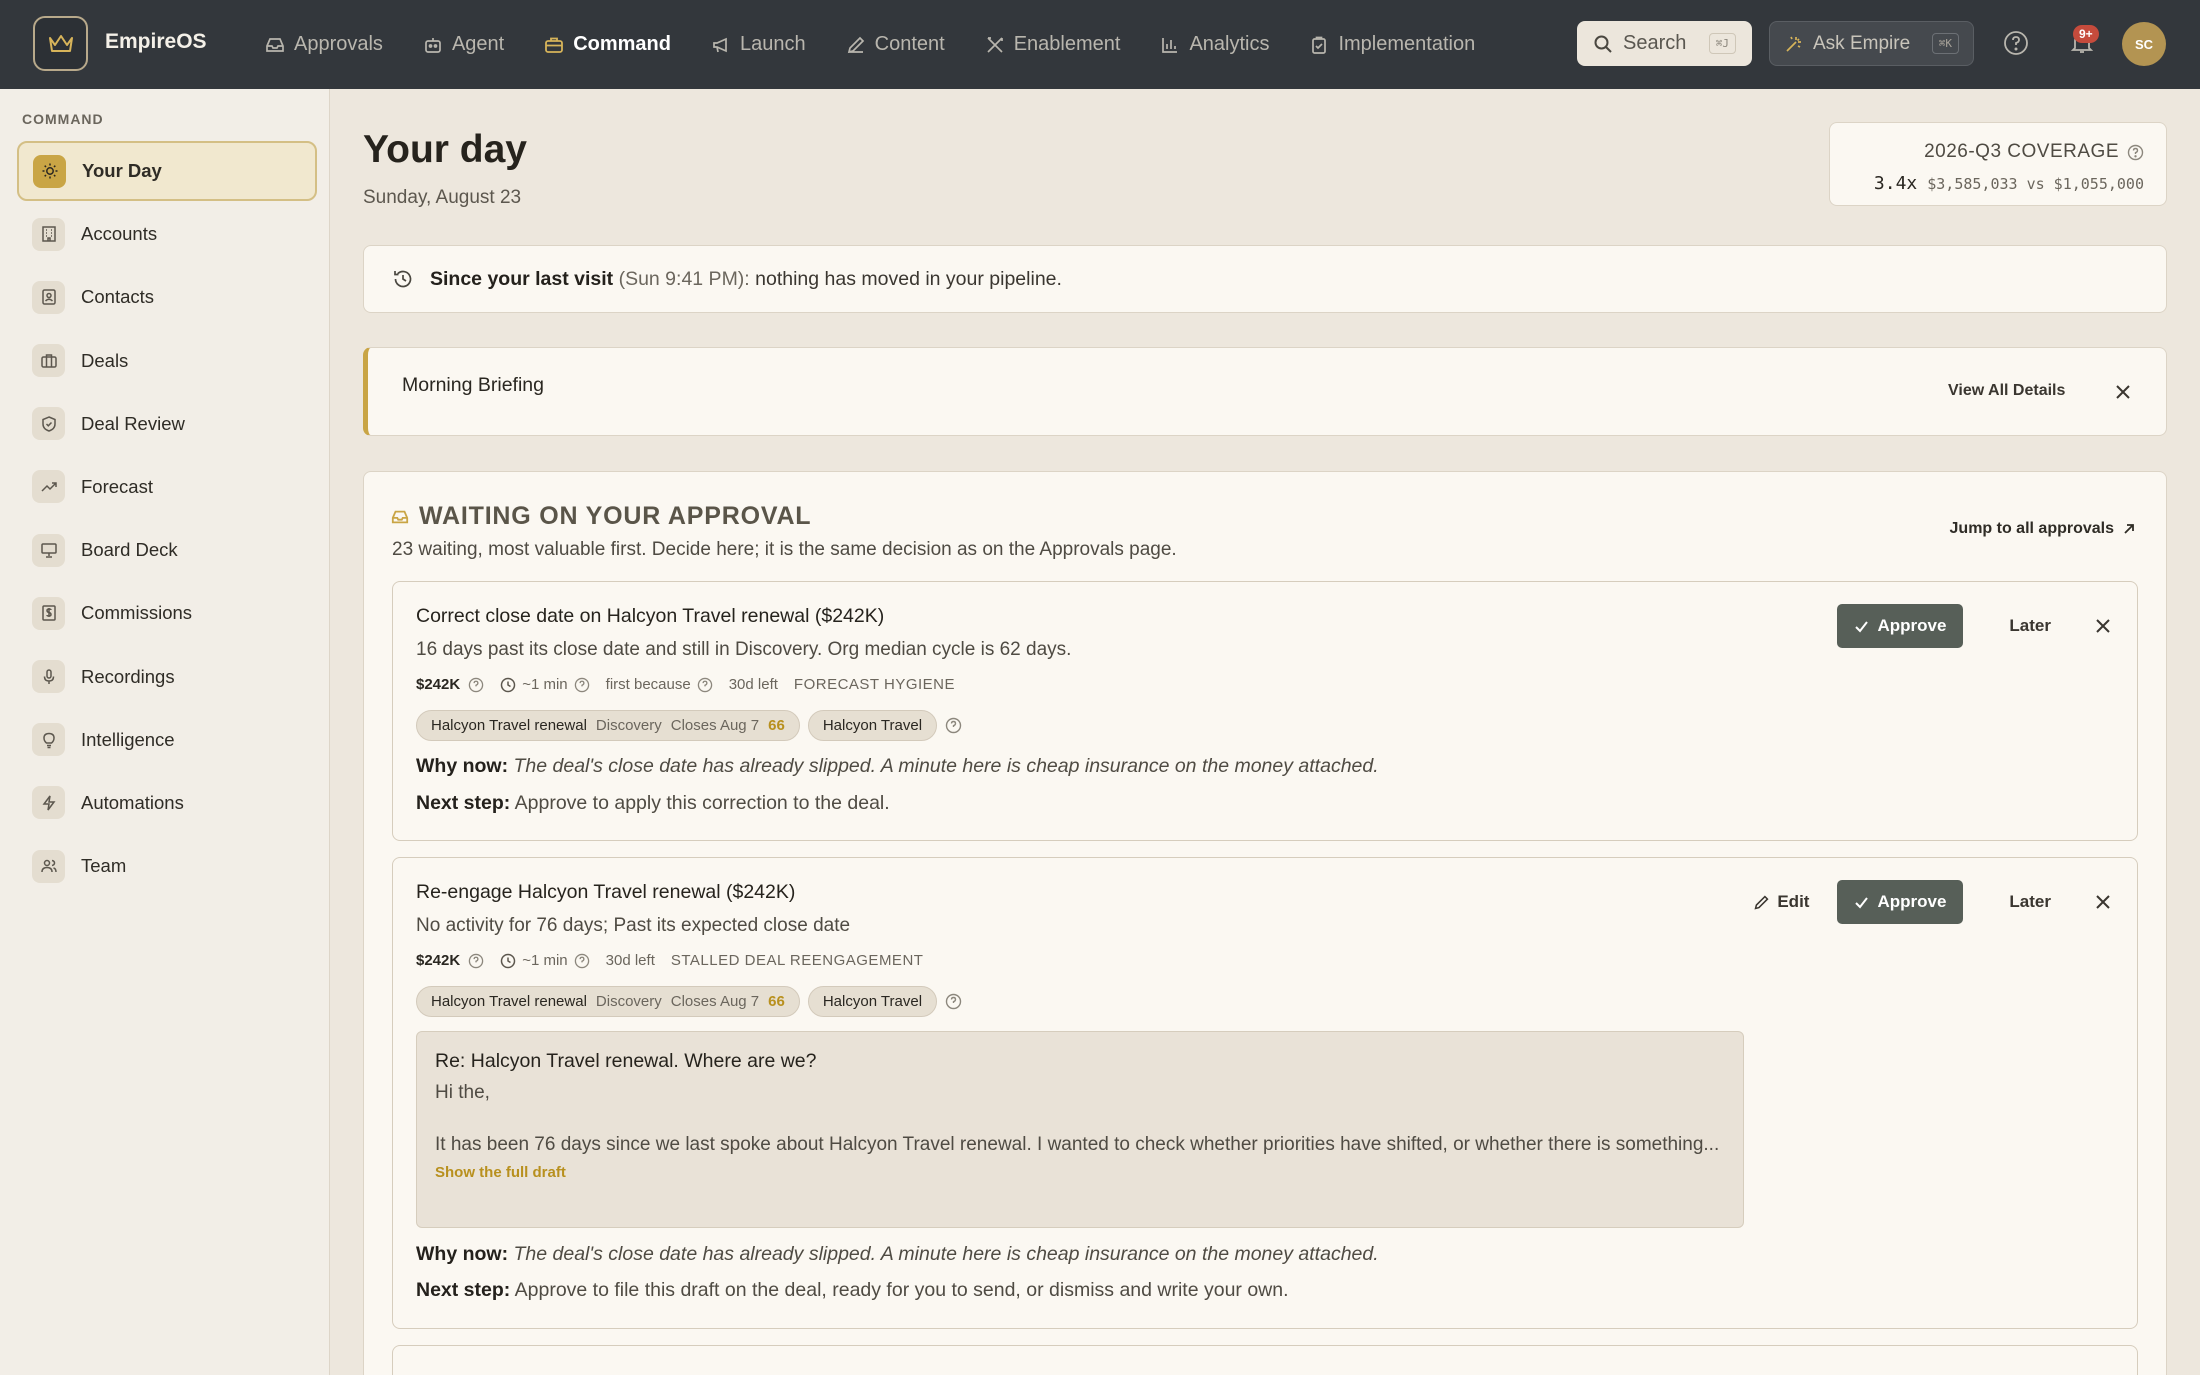  What do you see at coordinates (2086, 34) in the screenshot?
I see `notification-badge: 9+` at bounding box center [2086, 34].